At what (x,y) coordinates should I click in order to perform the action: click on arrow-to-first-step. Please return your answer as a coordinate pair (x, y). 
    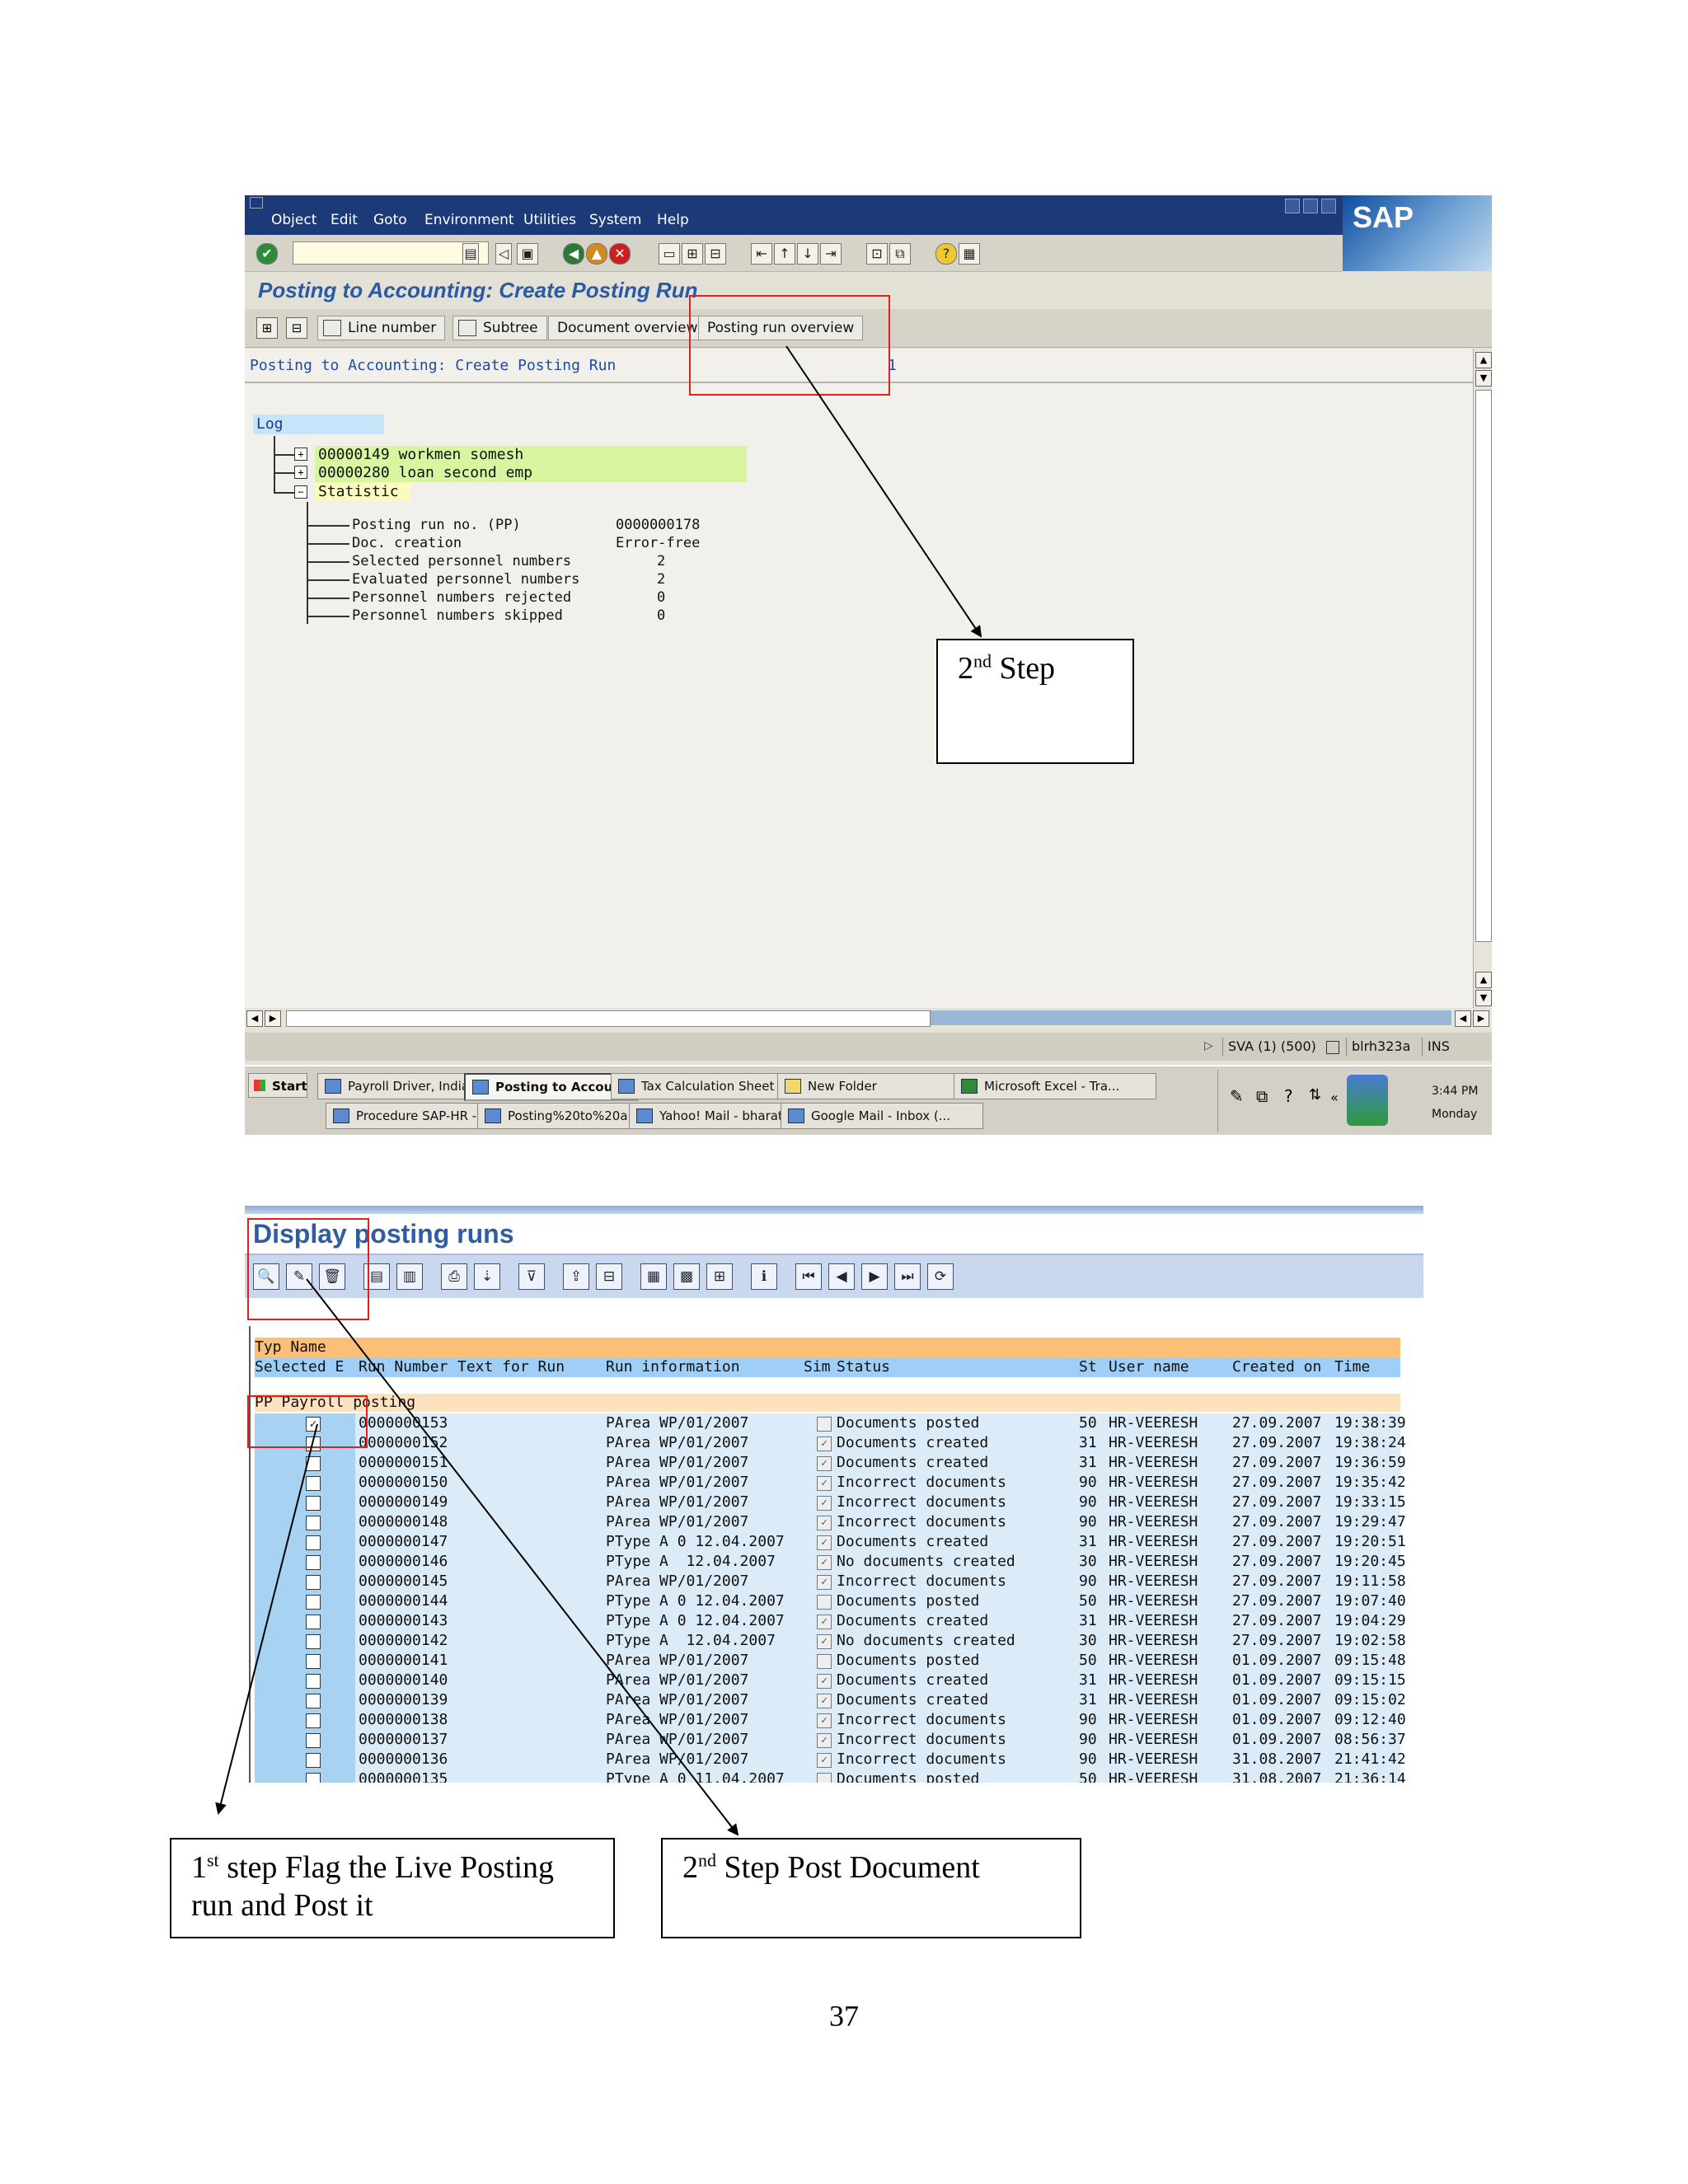
    Looking at the image, I should click on (266, 1619).